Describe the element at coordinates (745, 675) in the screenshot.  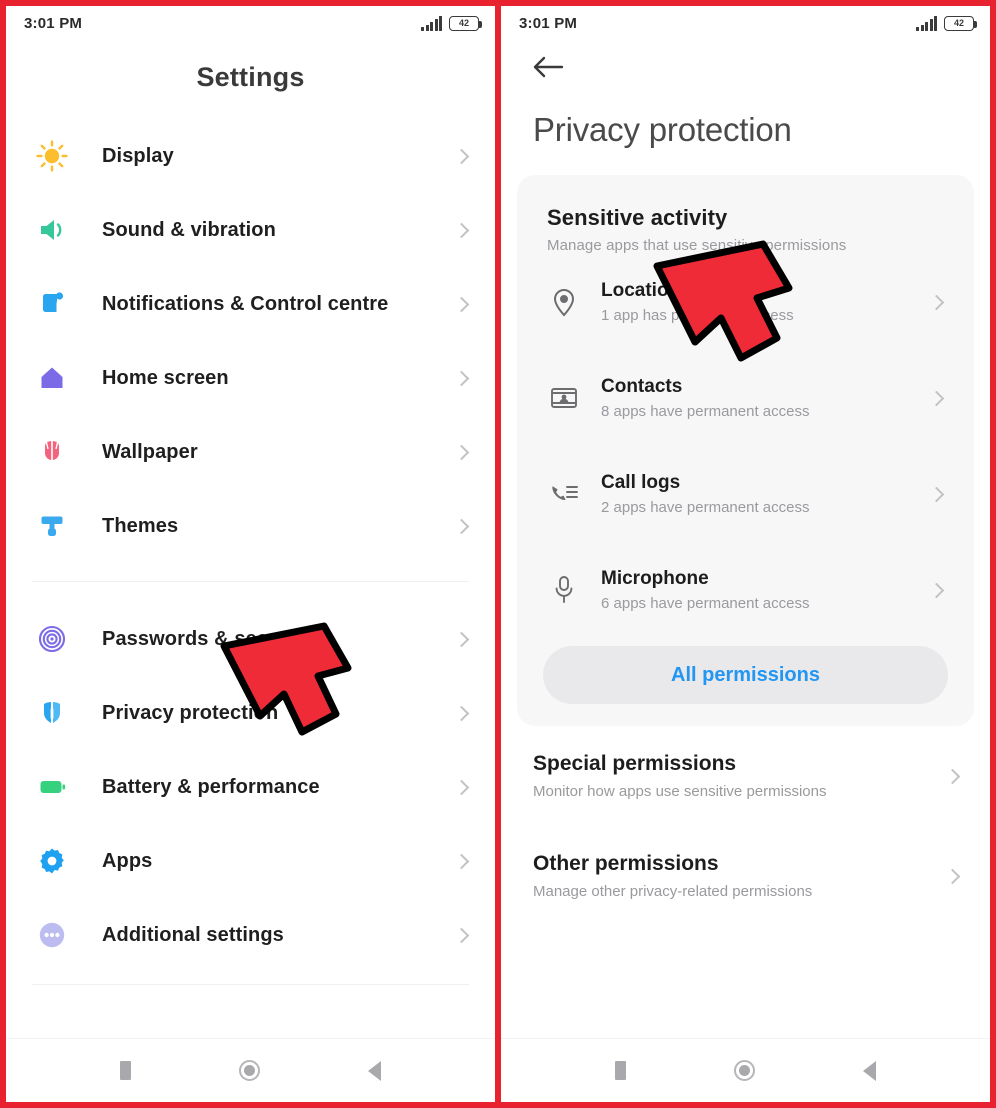
I see `all-permissions-button: All permissions` at that location.